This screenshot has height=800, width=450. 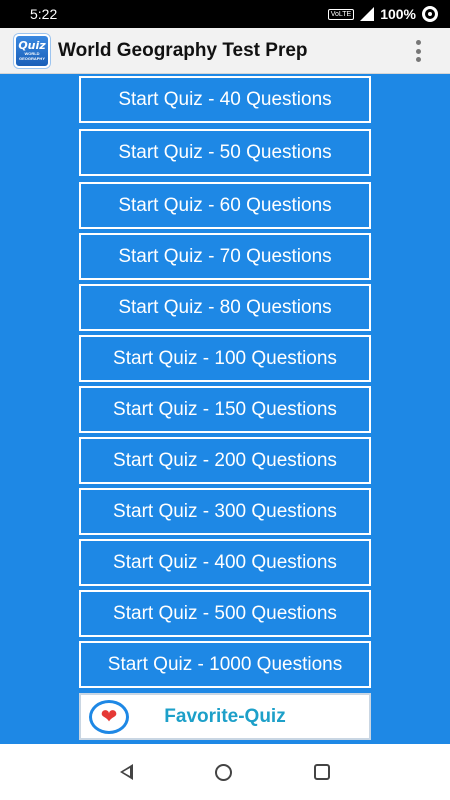 I want to click on app-title: World Geography Test Prep, so click(x=183, y=50).